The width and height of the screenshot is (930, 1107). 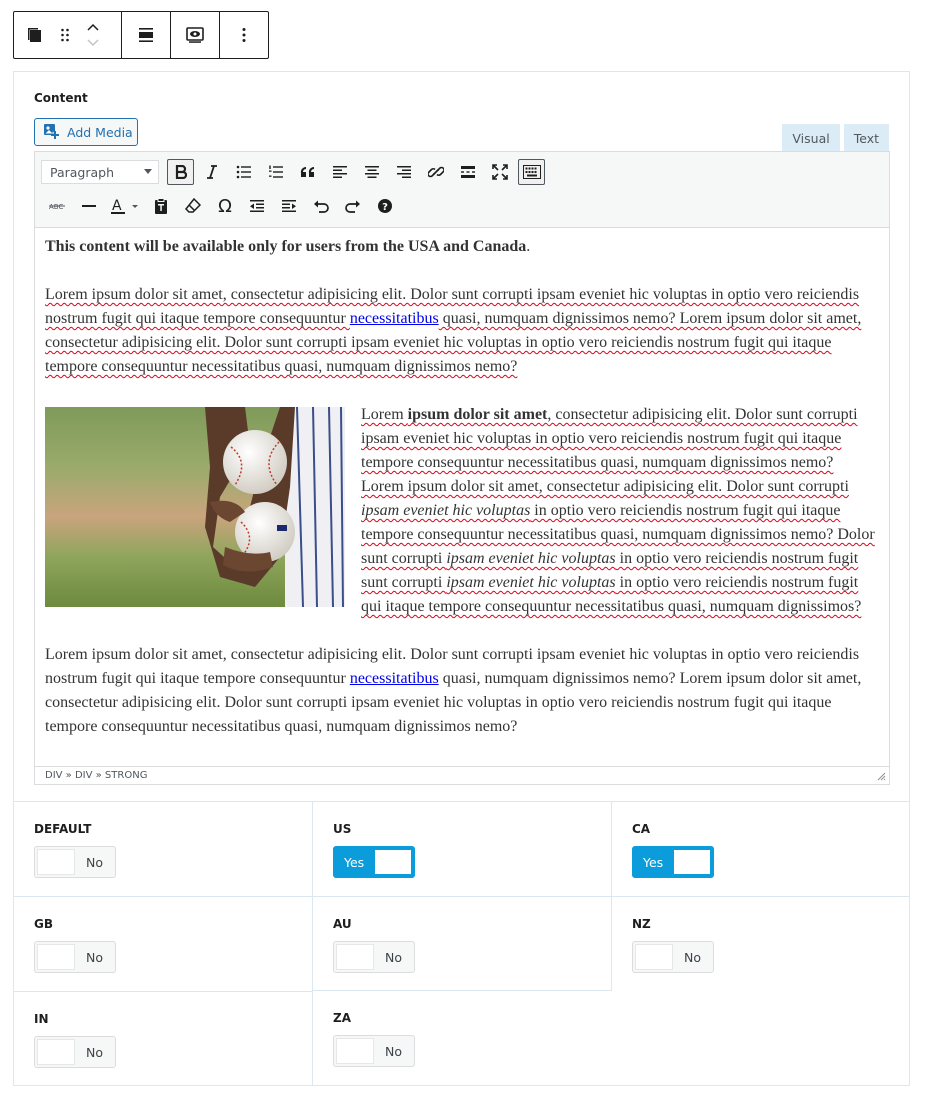 What do you see at coordinates (462, 848) in the screenshot?
I see `country-cell-us: US Yes` at bounding box center [462, 848].